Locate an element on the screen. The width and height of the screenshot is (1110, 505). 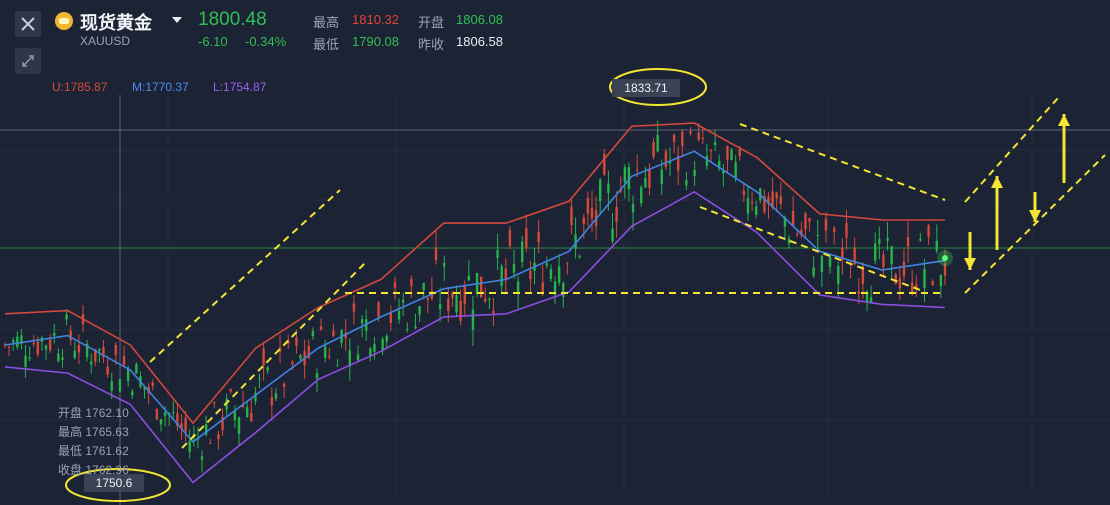
collapse-button is located at coordinates (28, 61).